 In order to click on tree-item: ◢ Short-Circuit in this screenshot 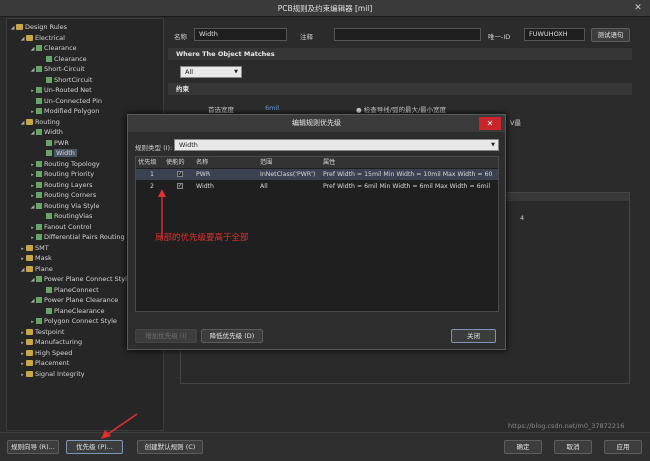, I will do `click(57, 69)`.